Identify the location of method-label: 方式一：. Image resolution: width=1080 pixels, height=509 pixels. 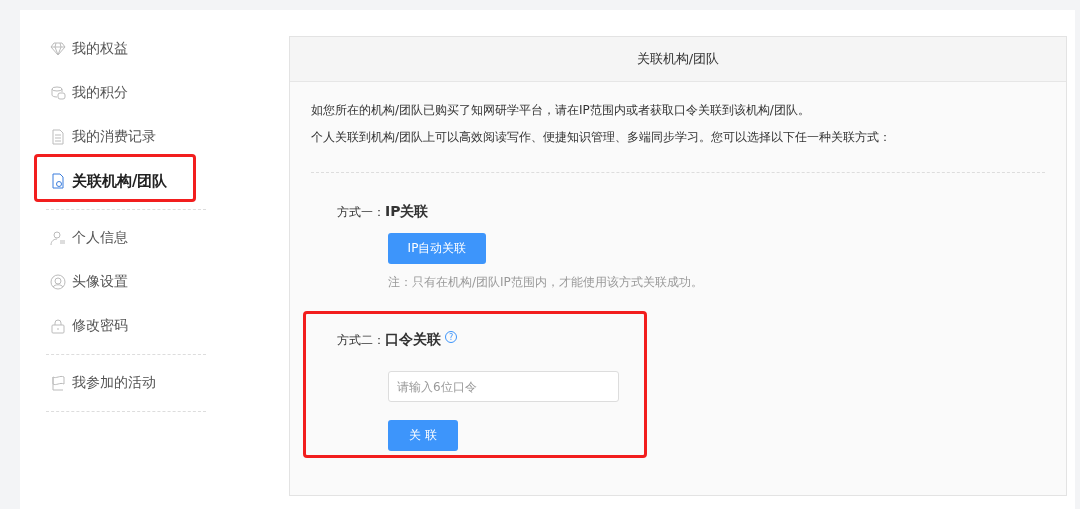
(361, 212).